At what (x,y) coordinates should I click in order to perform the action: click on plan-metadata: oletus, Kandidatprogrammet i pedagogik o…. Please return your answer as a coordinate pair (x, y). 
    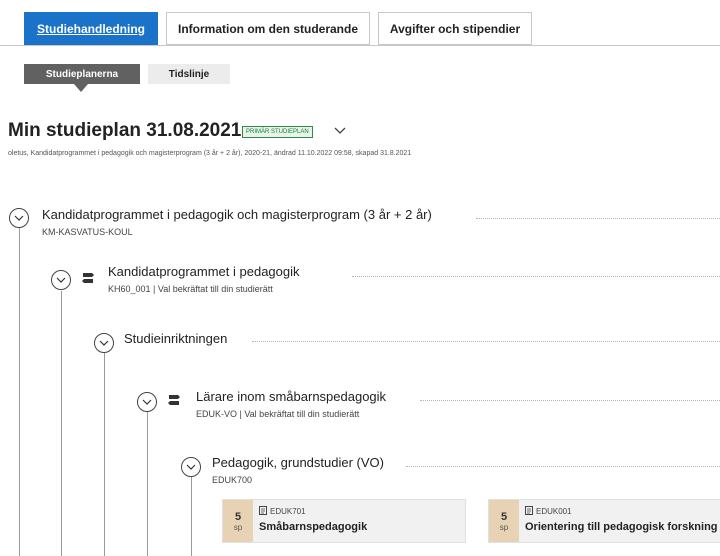
    Looking at the image, I should click on (210, 153).